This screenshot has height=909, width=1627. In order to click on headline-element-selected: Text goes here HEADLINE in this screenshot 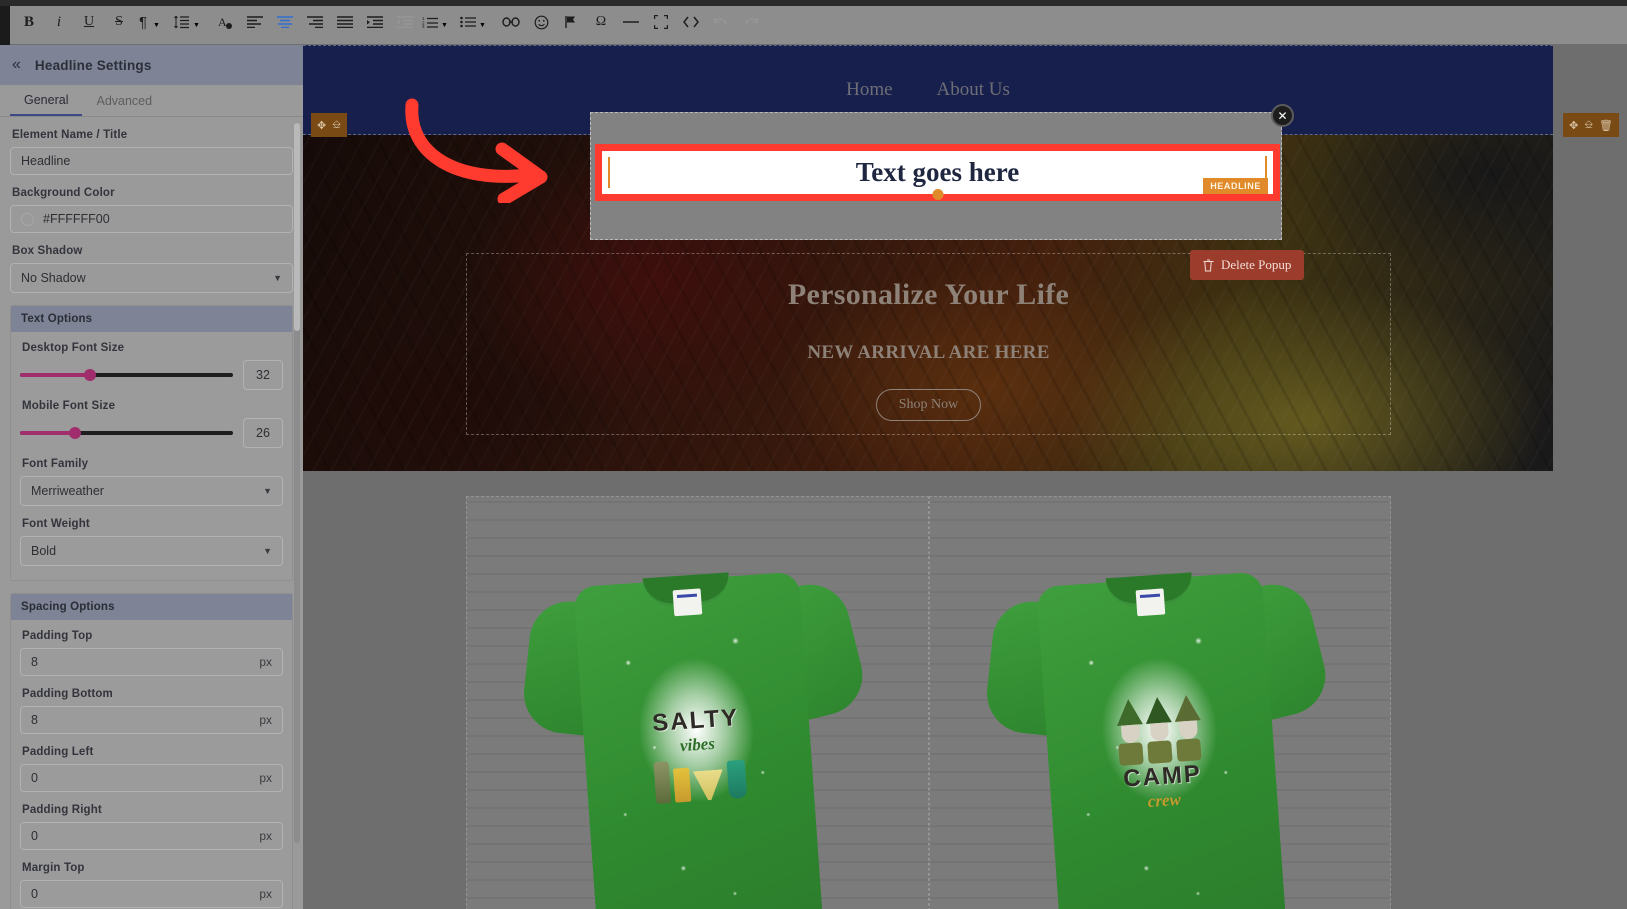, I will do `click(937, 172)`.